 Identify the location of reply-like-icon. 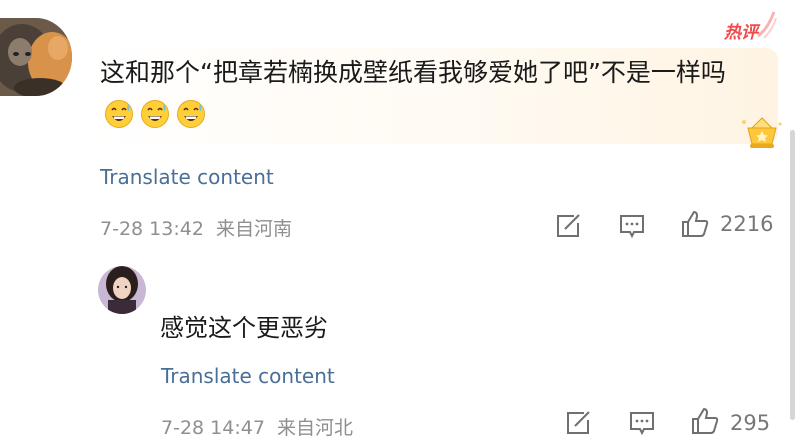
(705, 421).